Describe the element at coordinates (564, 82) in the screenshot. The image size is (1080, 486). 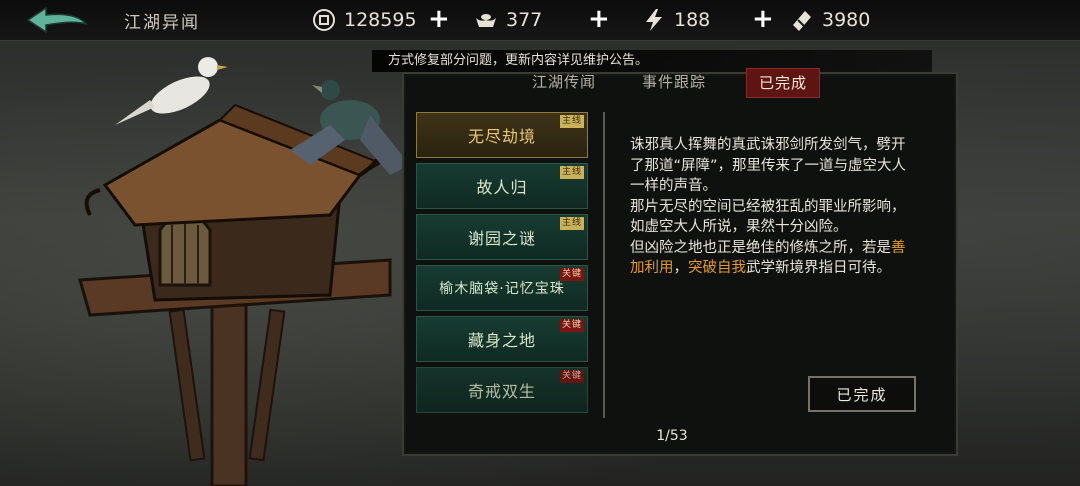
I see `tab-rumors: 江湖传闻` at that location.